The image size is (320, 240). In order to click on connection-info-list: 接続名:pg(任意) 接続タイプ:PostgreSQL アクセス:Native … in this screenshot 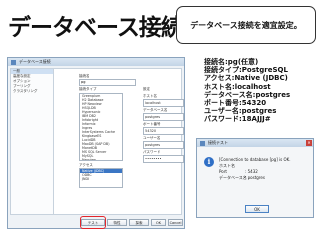, I will do `click(247, 91)`.